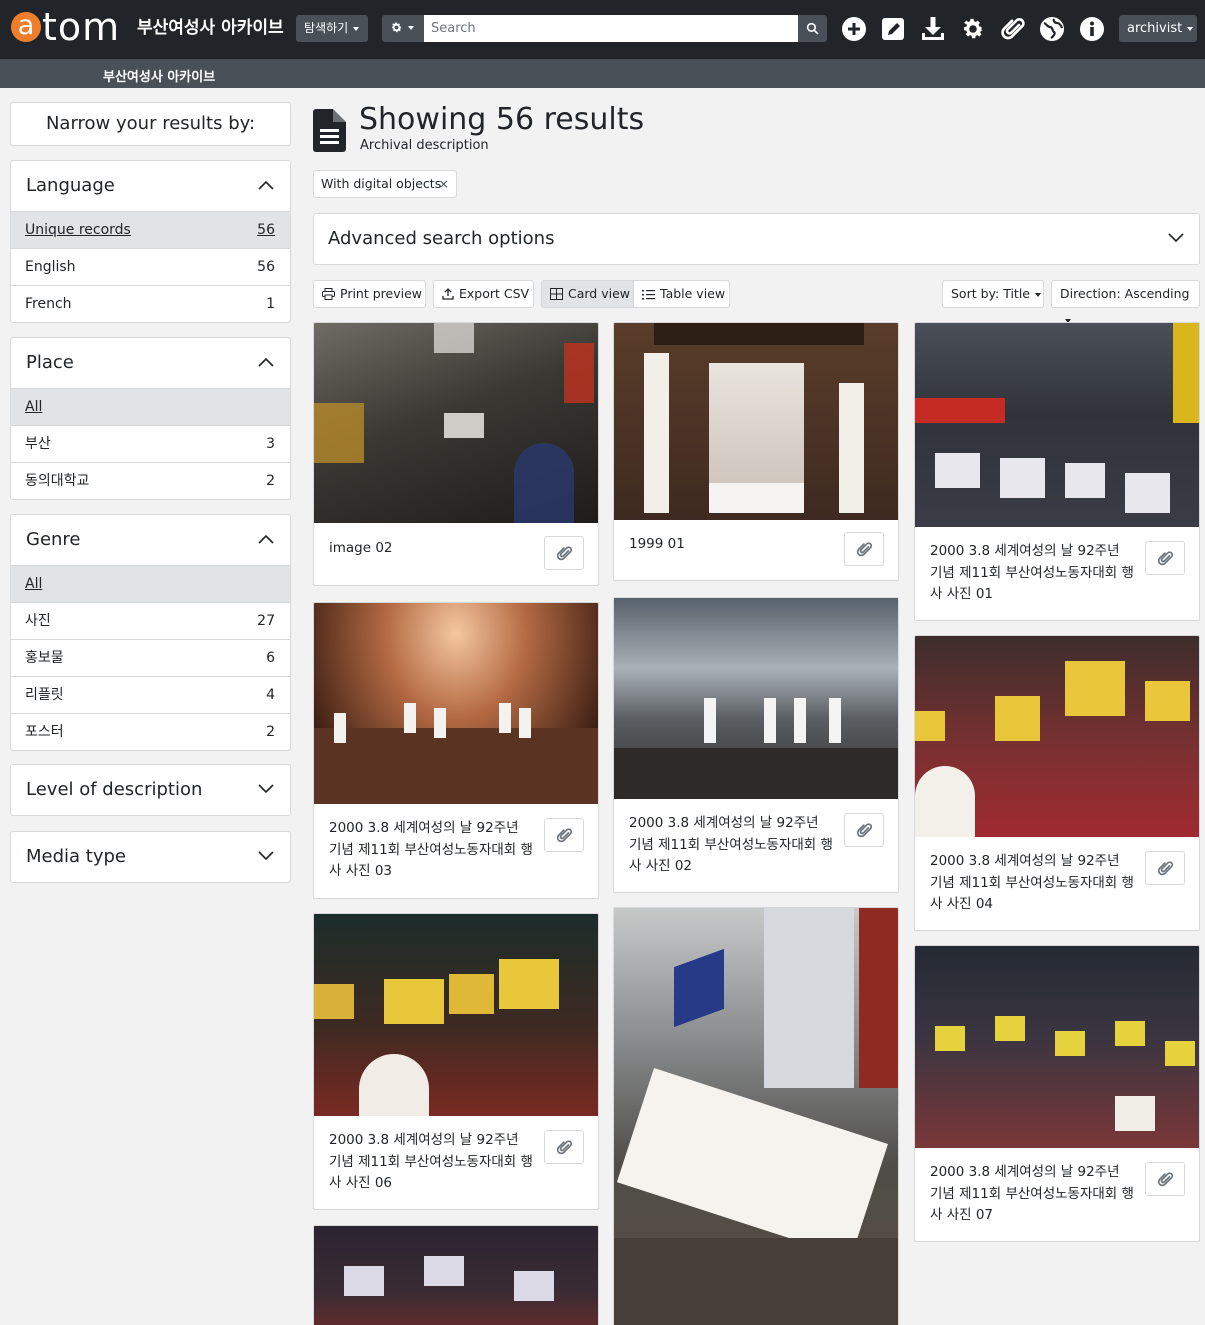 The width and height of the screenshot is (1205, 1325). I want to click on facet-item: Unique records 56, so click(150, 229).